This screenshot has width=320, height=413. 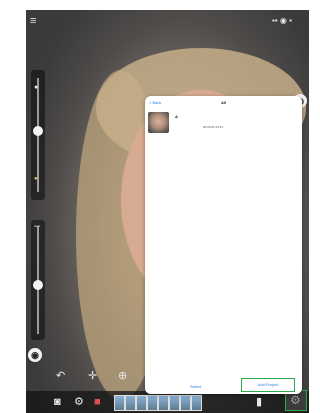 I want to click on panel-title: All, so click(x=223, y=102).